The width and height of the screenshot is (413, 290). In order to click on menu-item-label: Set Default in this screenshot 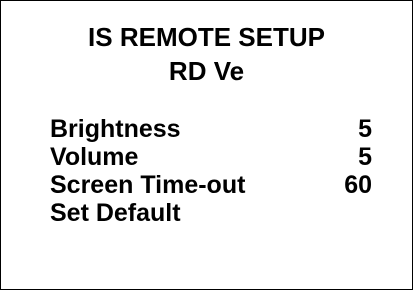, I will do `click(115, 213)`.